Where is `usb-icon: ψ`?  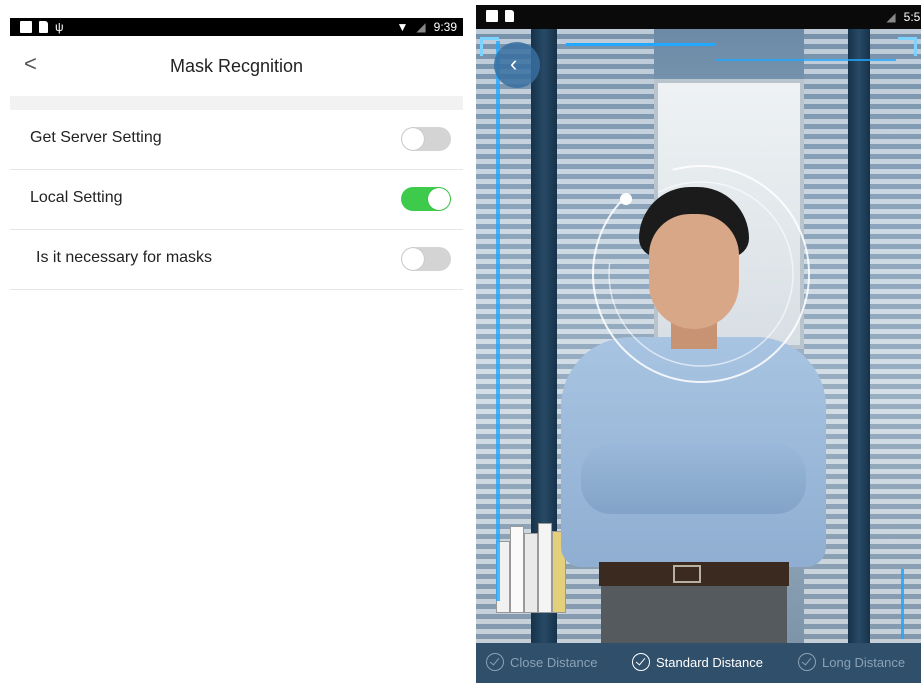
usb-icon: ψ is located at coordinates (59, 27).